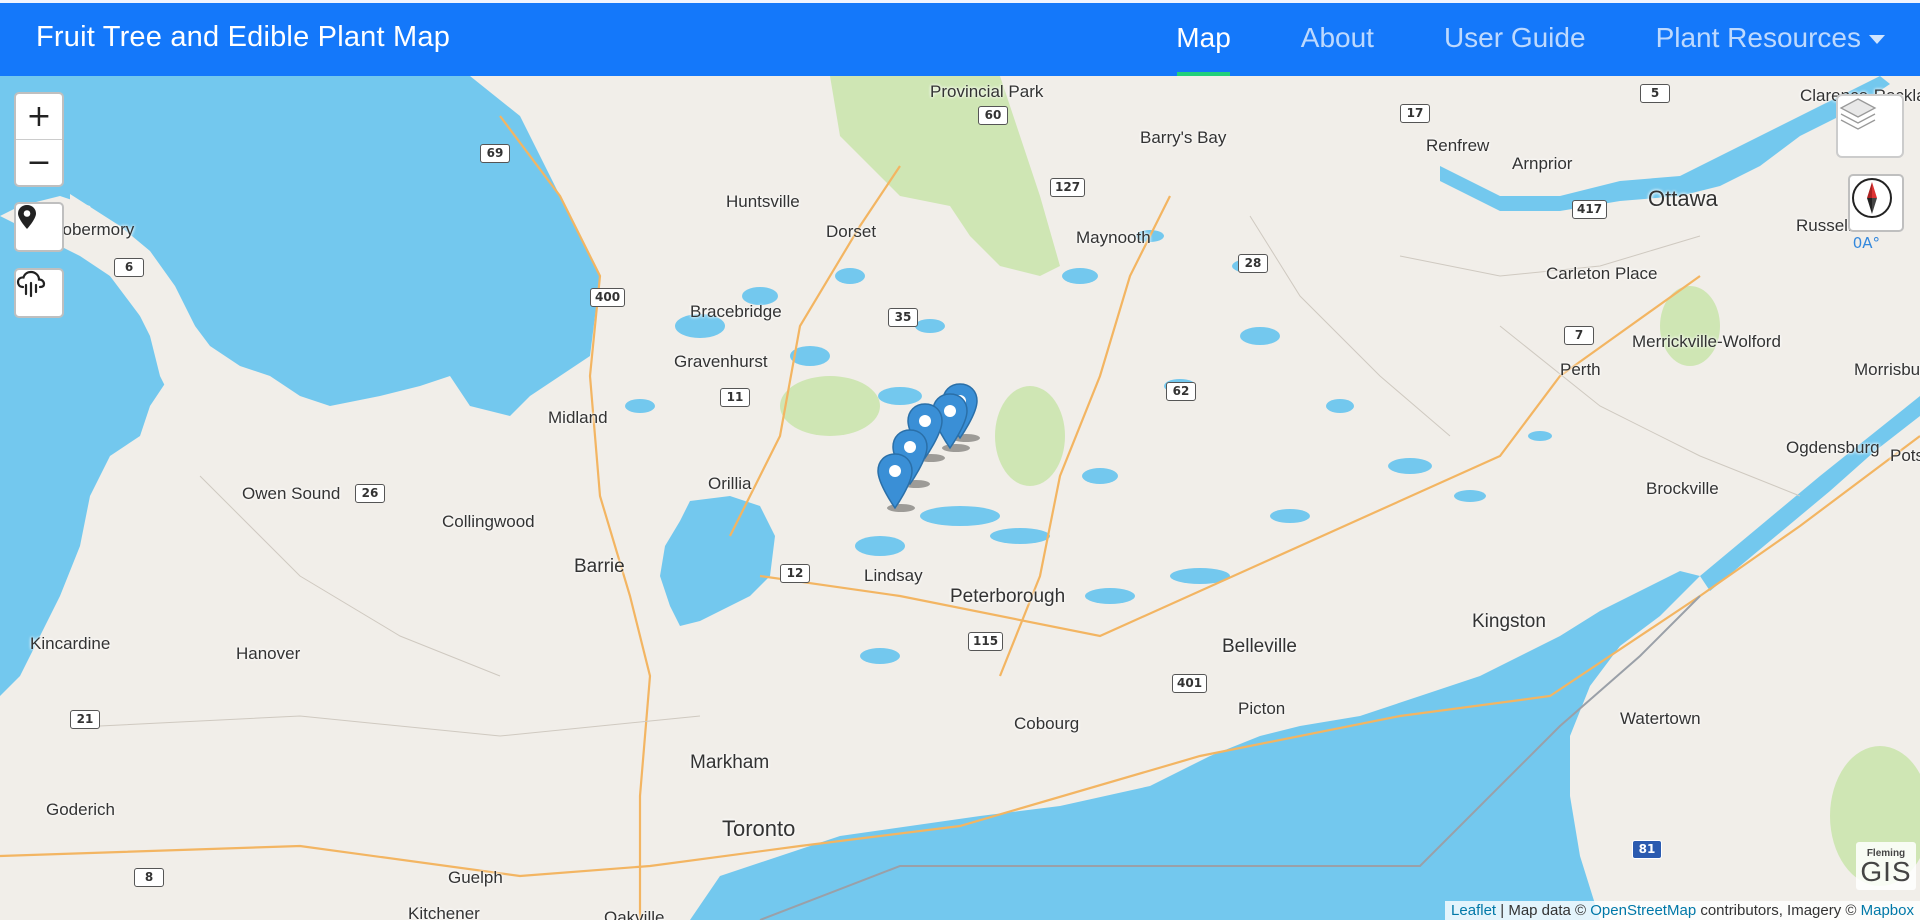 The image size is (1920, 920). Describe the element at coordinates (1262, 708) in the screenshot. I see `place-label: Picton` at that location.